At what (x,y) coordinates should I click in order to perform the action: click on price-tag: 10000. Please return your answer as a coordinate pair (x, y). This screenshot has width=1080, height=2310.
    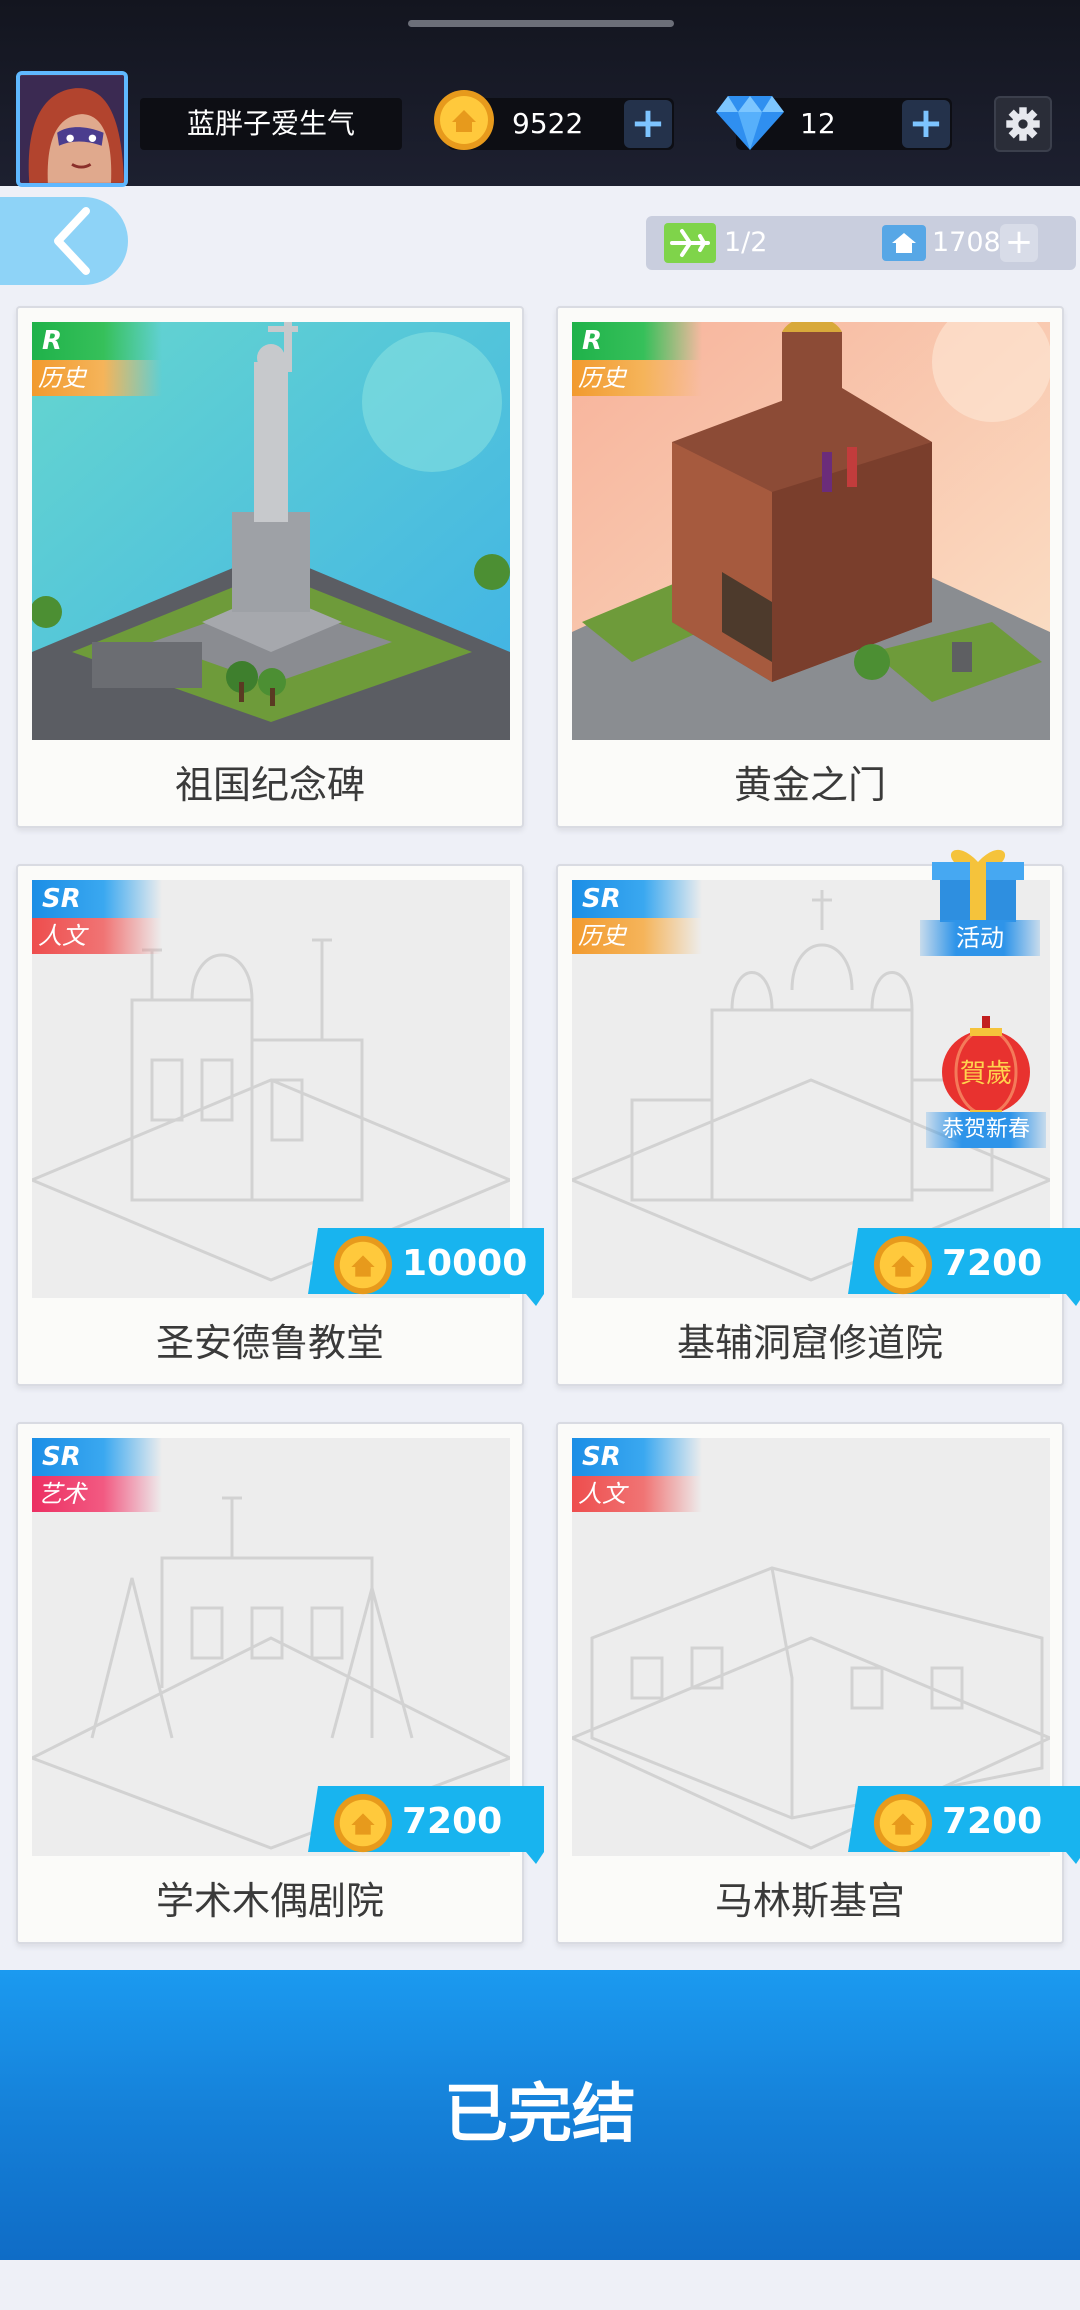
    Looking at the image, I should click on (426, 1267).